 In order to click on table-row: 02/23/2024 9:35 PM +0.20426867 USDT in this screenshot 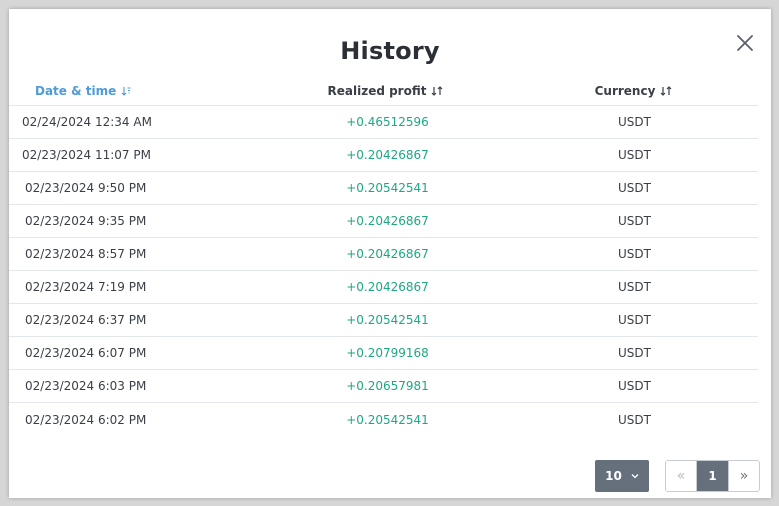, I will do `click(383, 221)`.